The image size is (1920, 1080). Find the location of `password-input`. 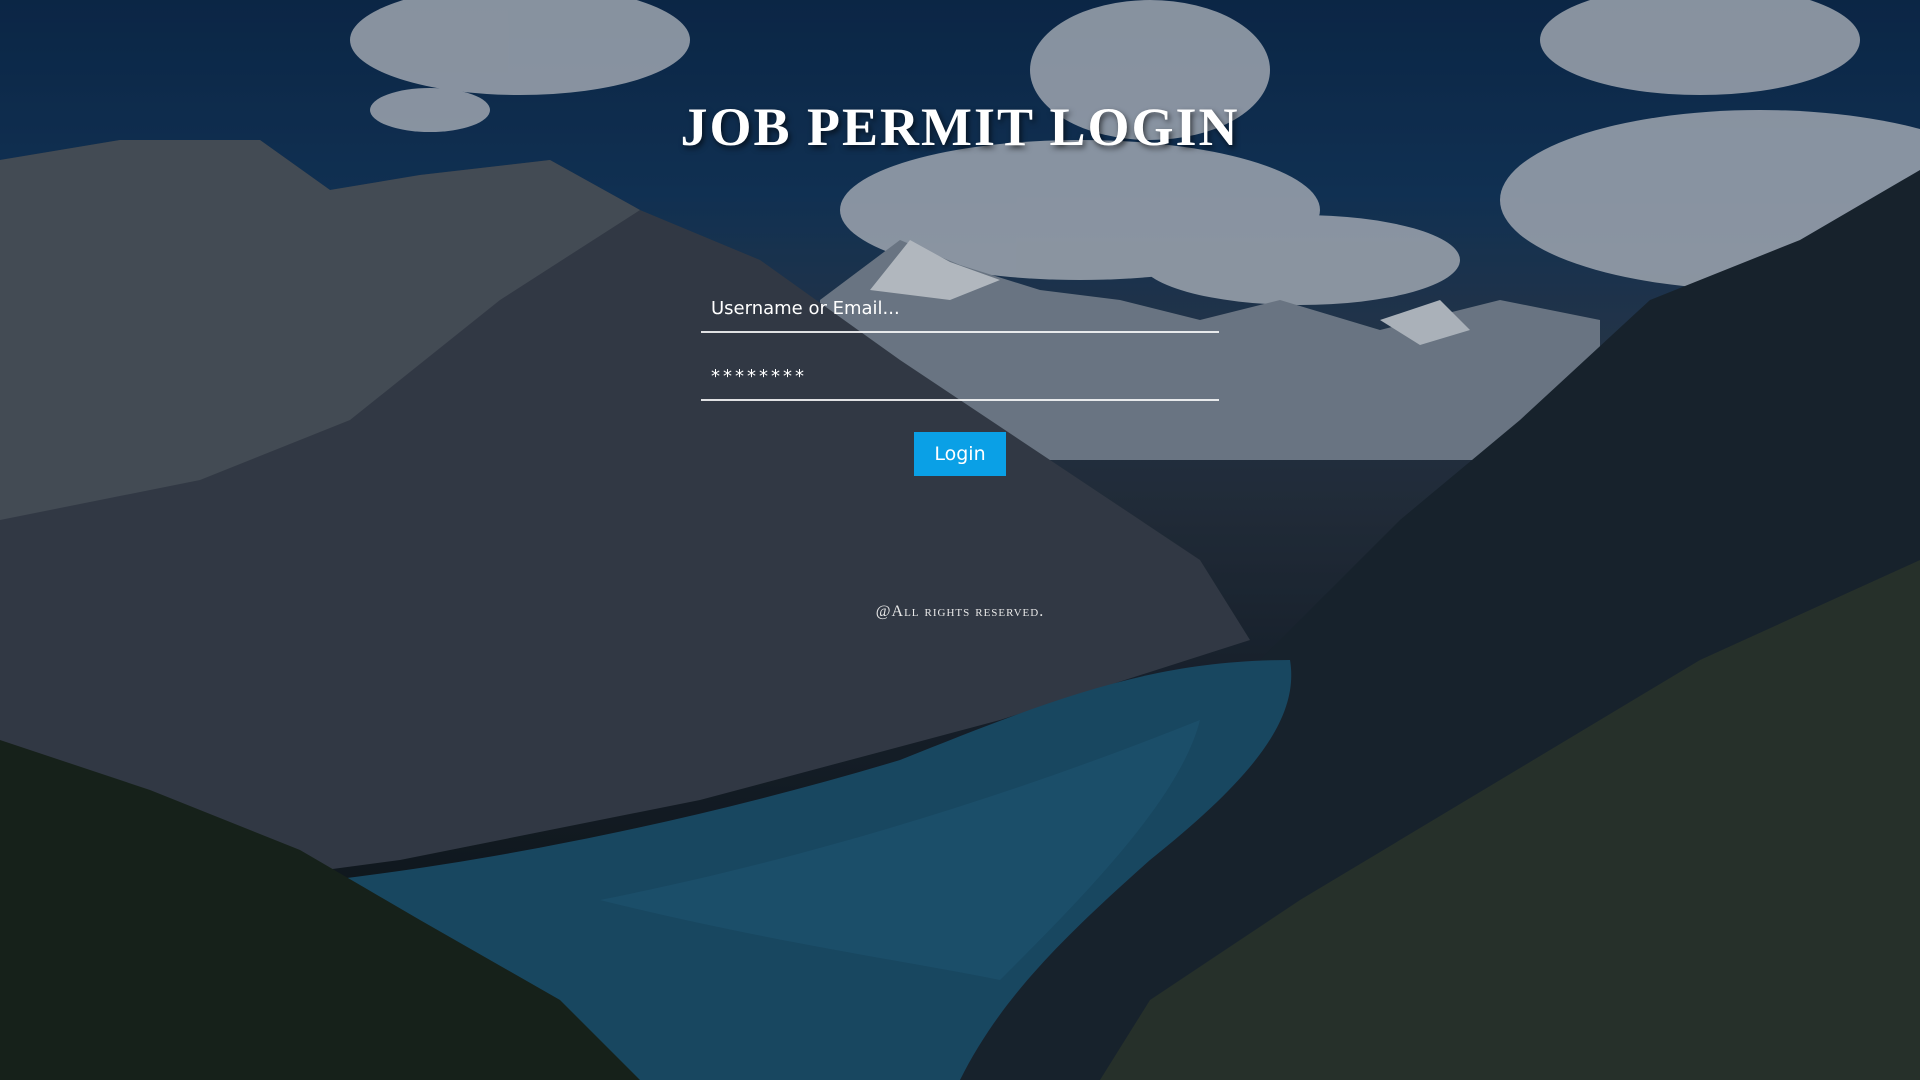

password-input is located at coordinates (960, 377).